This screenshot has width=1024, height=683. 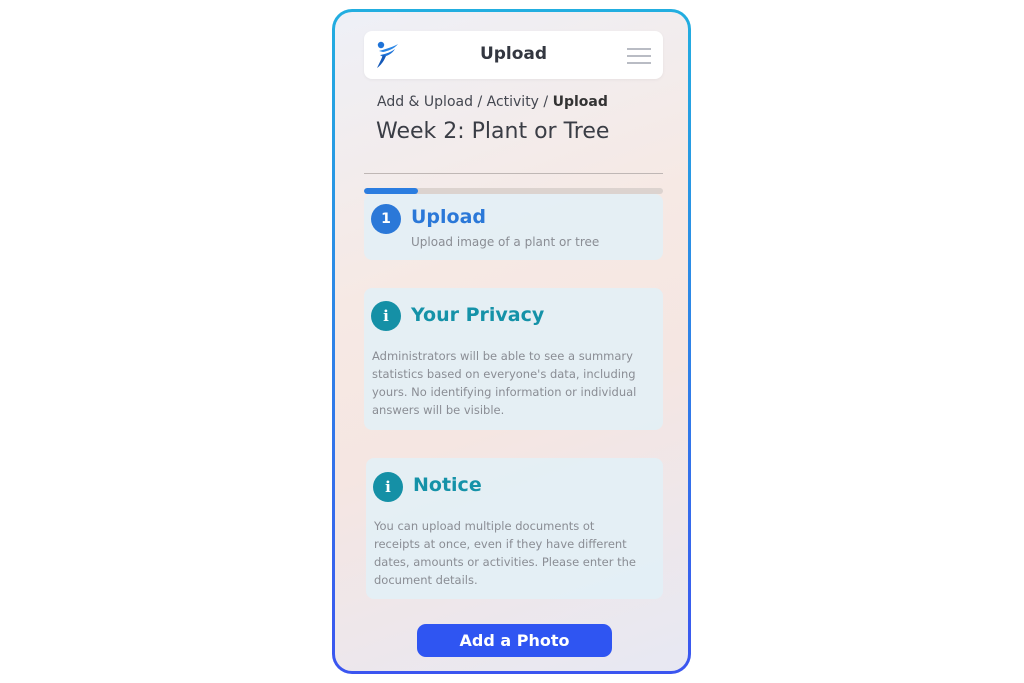 What do you see at coordinates (513, 102) in the screenshot?
I see `breadcrumb-link-activity: Activity` at bounding box center [513, 102].